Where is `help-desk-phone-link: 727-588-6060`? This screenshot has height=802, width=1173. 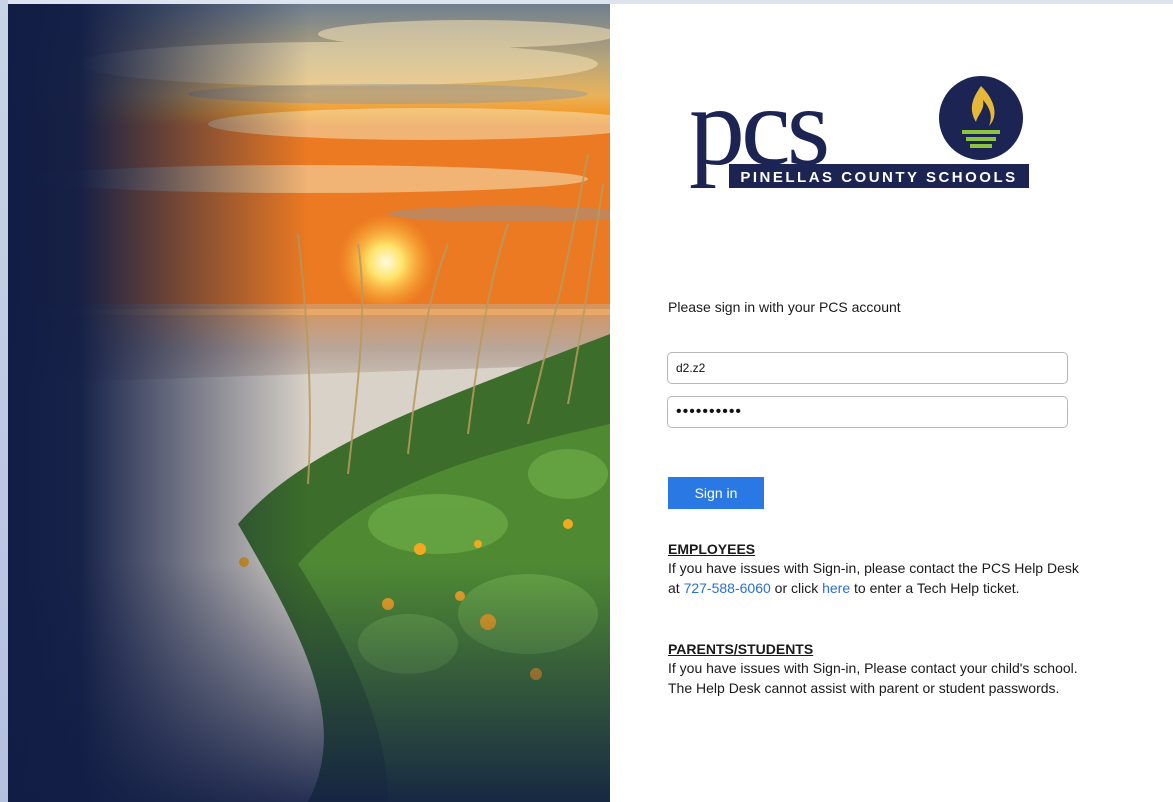
help-desk-phone-link: 727-588-6060 is located at coordinates (727, 588).